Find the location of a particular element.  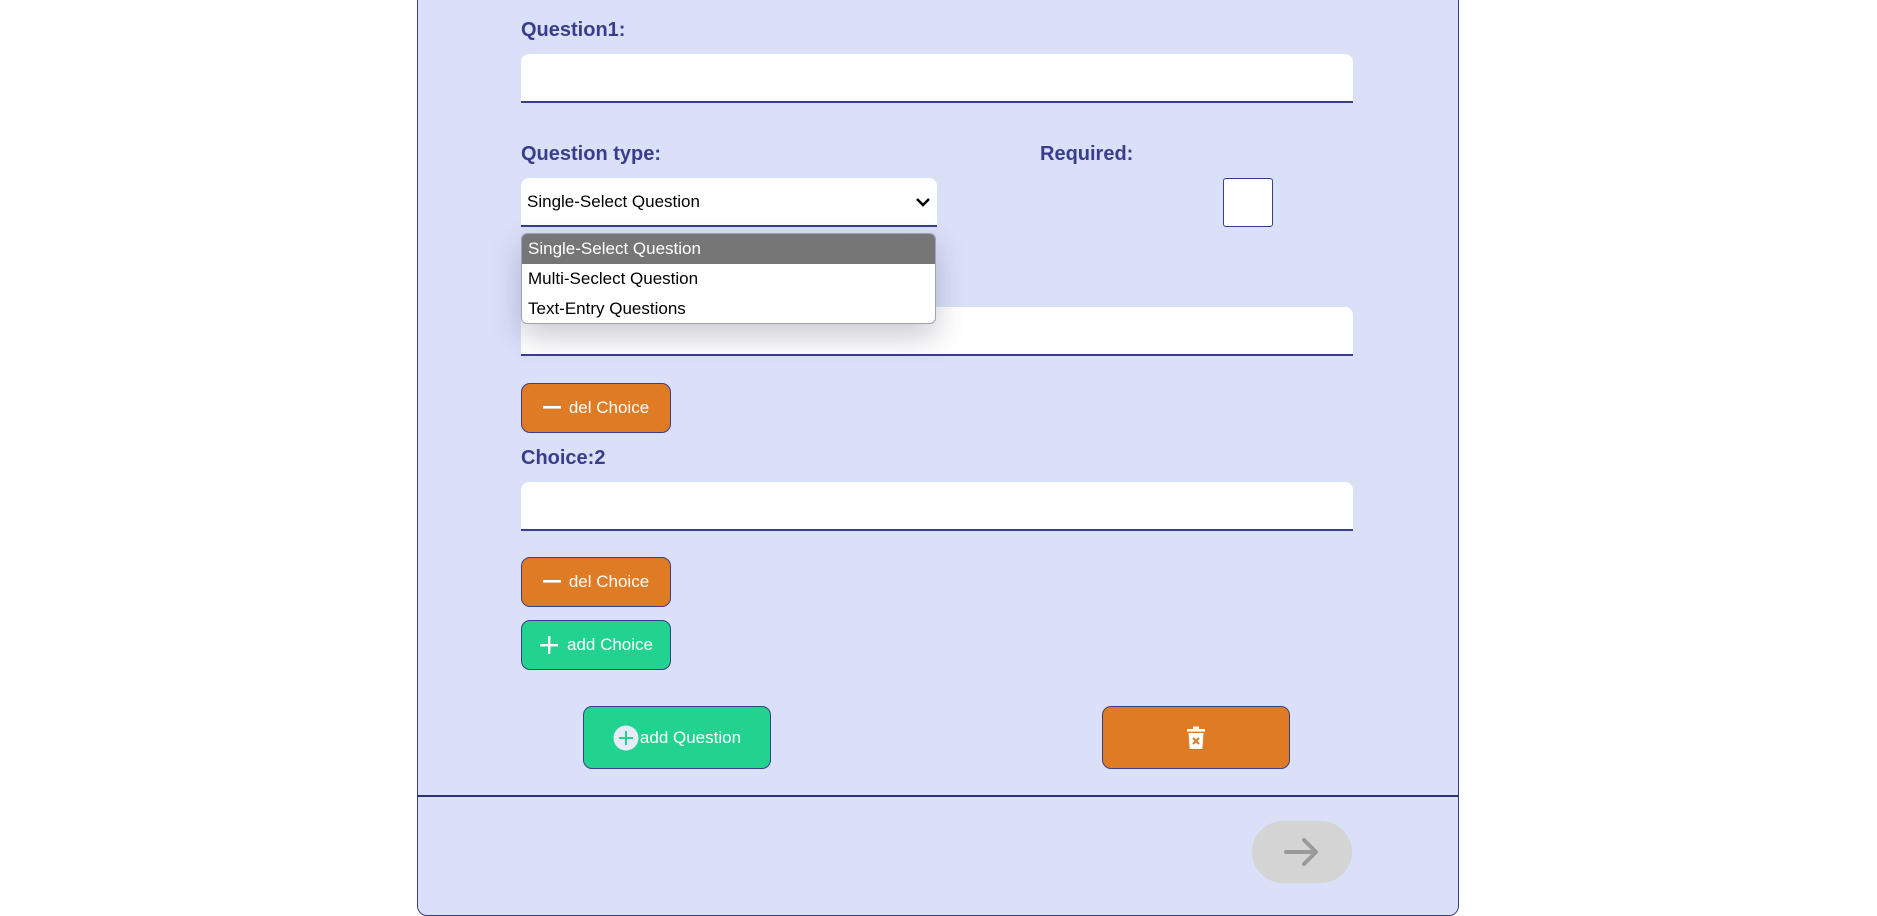

plus-circle-icon is located at coordinates (626, 737).